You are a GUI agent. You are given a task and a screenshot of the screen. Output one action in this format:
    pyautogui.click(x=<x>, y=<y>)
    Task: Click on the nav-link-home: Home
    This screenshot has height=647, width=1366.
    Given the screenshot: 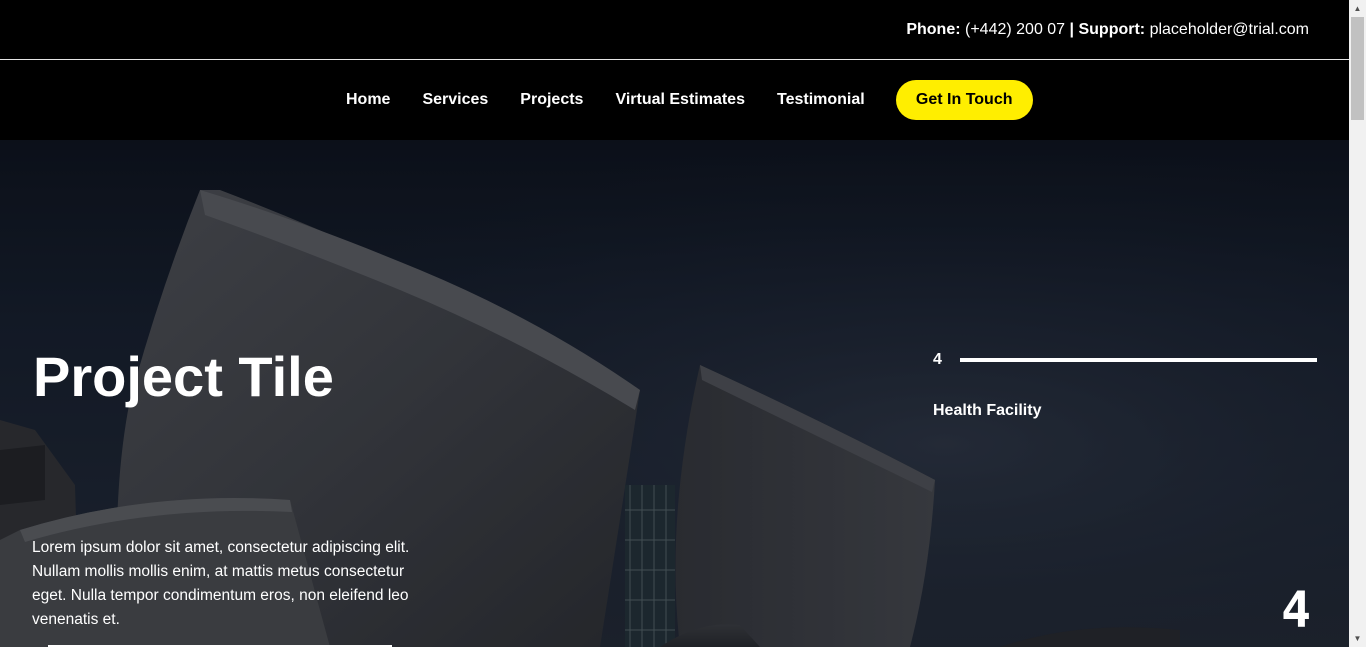 What is the action you would take?
    pyautogui.click(x=368, y=100)
    